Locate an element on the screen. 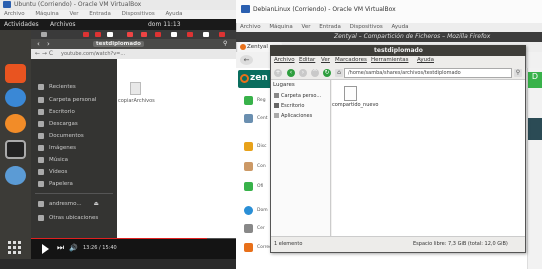 This screenshot has width=542, height=269. network-icon is located at coordinates (248, 146).